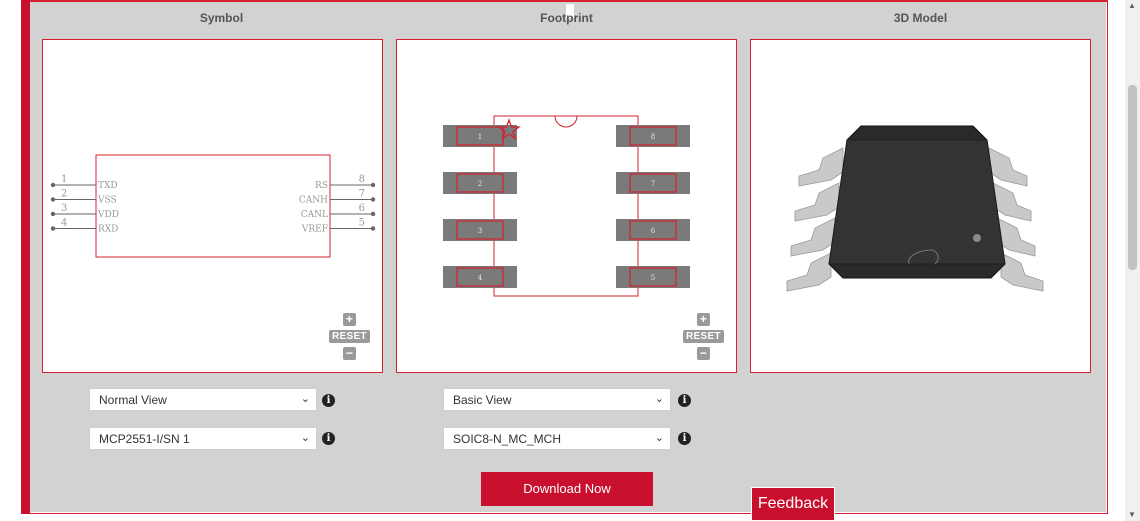 The width and height of the screenshot is (1140, 521). I want to click on symbol-pin-name: VSS, so click(107, 201).